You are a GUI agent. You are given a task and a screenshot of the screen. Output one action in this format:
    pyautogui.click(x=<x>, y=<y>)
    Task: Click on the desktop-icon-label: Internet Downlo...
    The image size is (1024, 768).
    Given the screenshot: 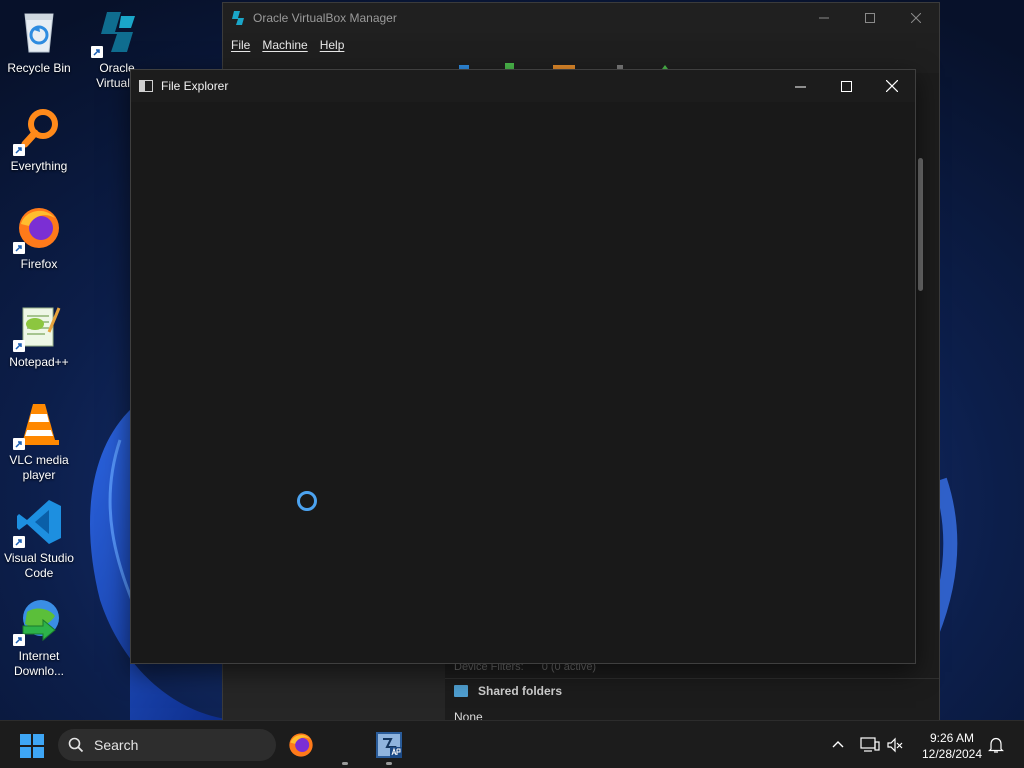 What is the action you would take?
    pyautogui.click(x=39, y=663)
    